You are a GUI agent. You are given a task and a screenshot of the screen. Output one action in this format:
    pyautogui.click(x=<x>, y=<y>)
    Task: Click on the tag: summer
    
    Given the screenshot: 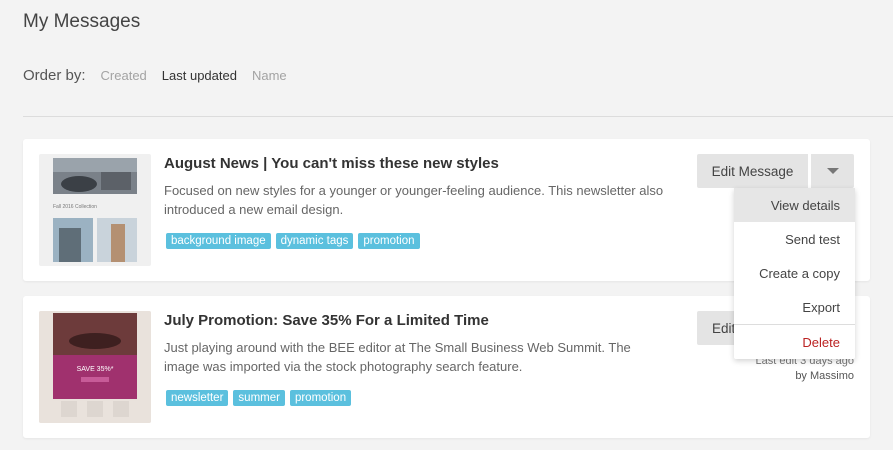 What is the action you would take?
    pyautogui.click(x=259, y=398)
    